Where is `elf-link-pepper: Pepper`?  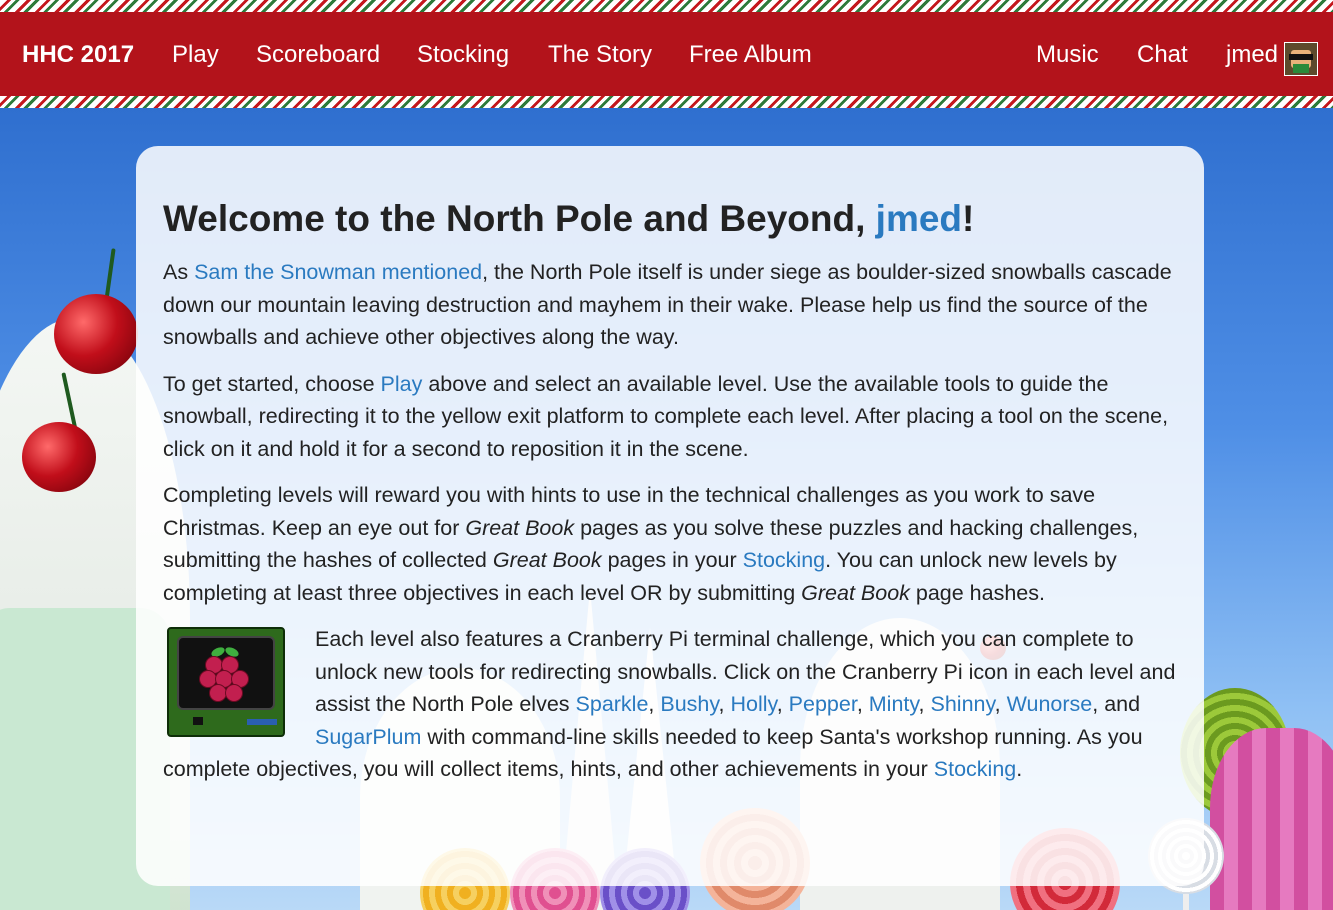
elf-link-pepper: Pepper is located at coordinates (823, 704).